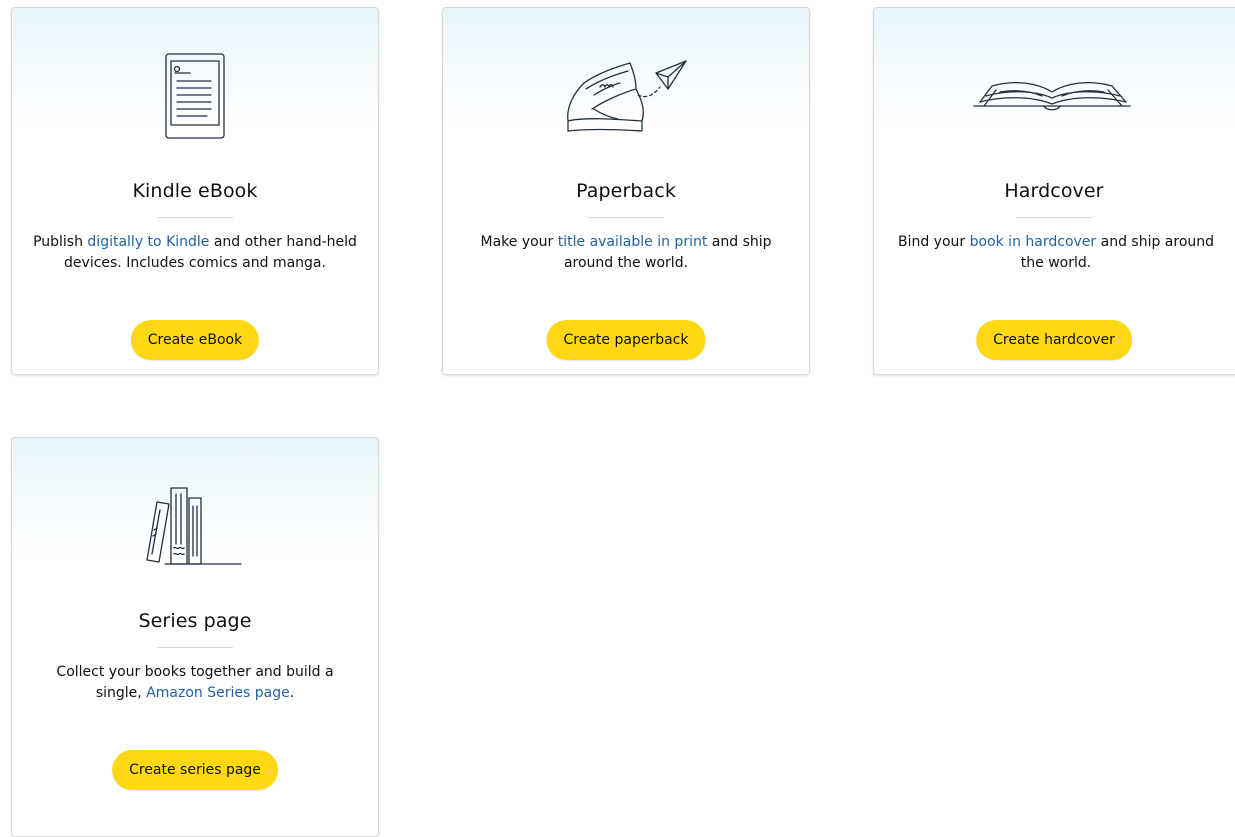 This screenshot has width=1235, height=837. What do you see at coordinates (195, 770) in the screenshot?
I see `create-series-page-button: Create series page` at bounding box center [195, 770].